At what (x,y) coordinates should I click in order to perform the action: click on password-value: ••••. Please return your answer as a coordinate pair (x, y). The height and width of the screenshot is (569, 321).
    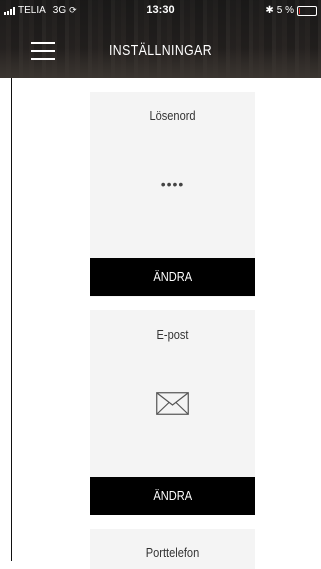
    Looking at the image, I should click on (172, 184).